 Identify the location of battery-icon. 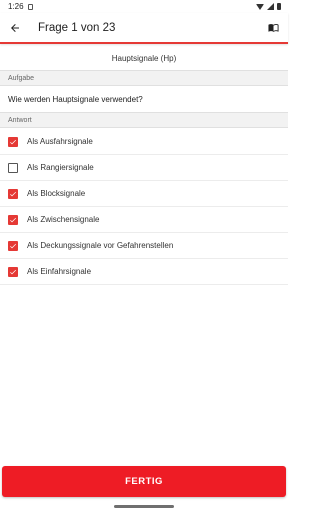
(279, 6).